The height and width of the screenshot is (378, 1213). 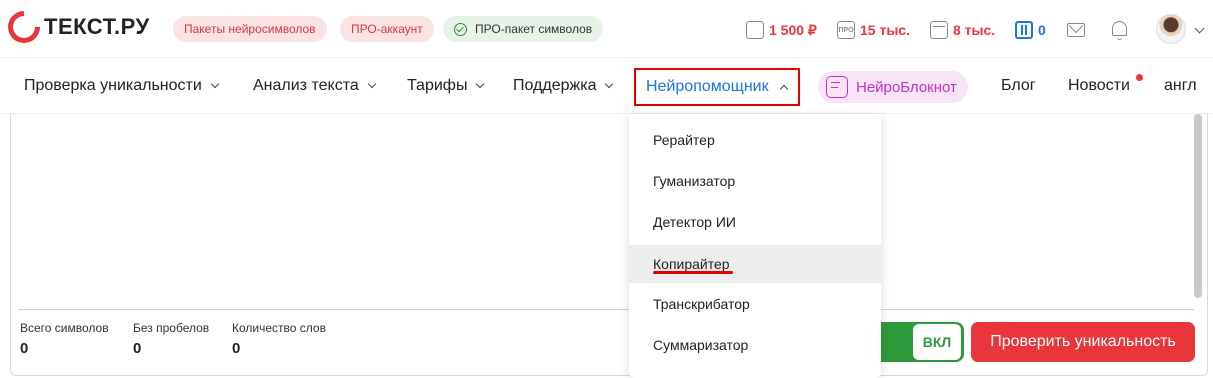 I want to click on nav-item-neuro-notebook: НейроБлокнот, so click(x=893, y=87).